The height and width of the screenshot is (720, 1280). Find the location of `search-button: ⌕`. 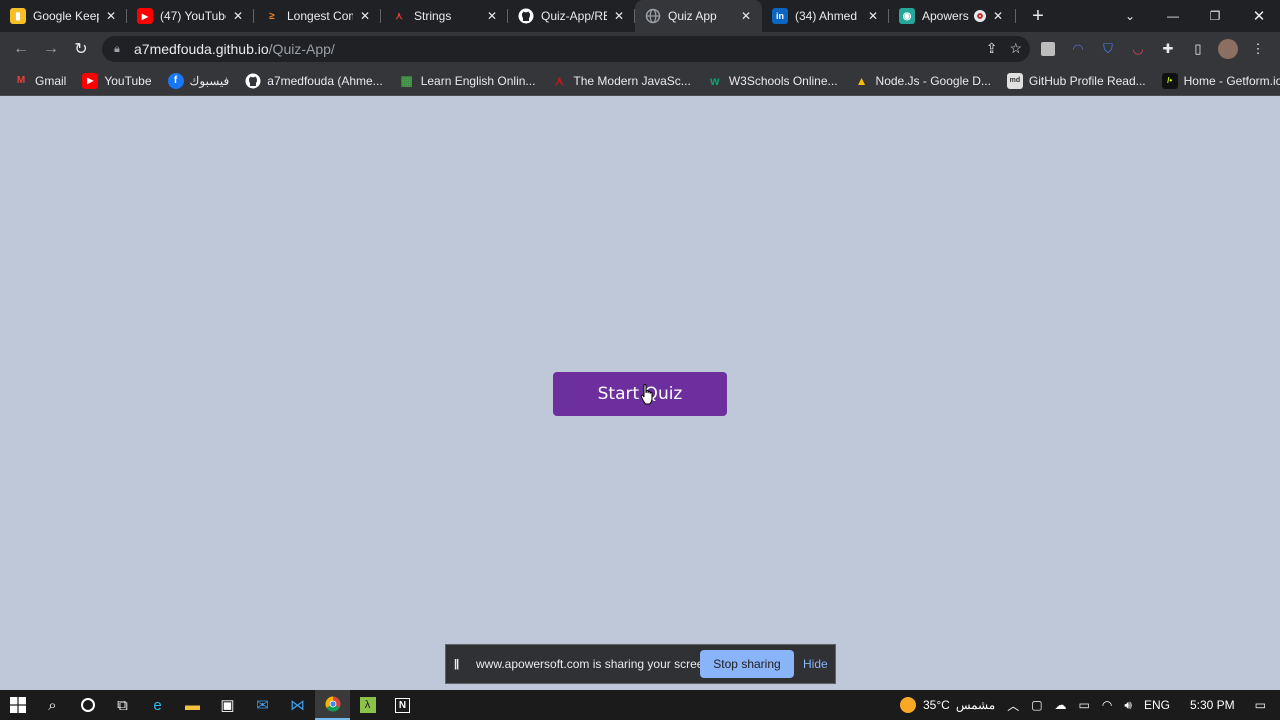

search-button: ⌕ is located at coordinates (52, 705).